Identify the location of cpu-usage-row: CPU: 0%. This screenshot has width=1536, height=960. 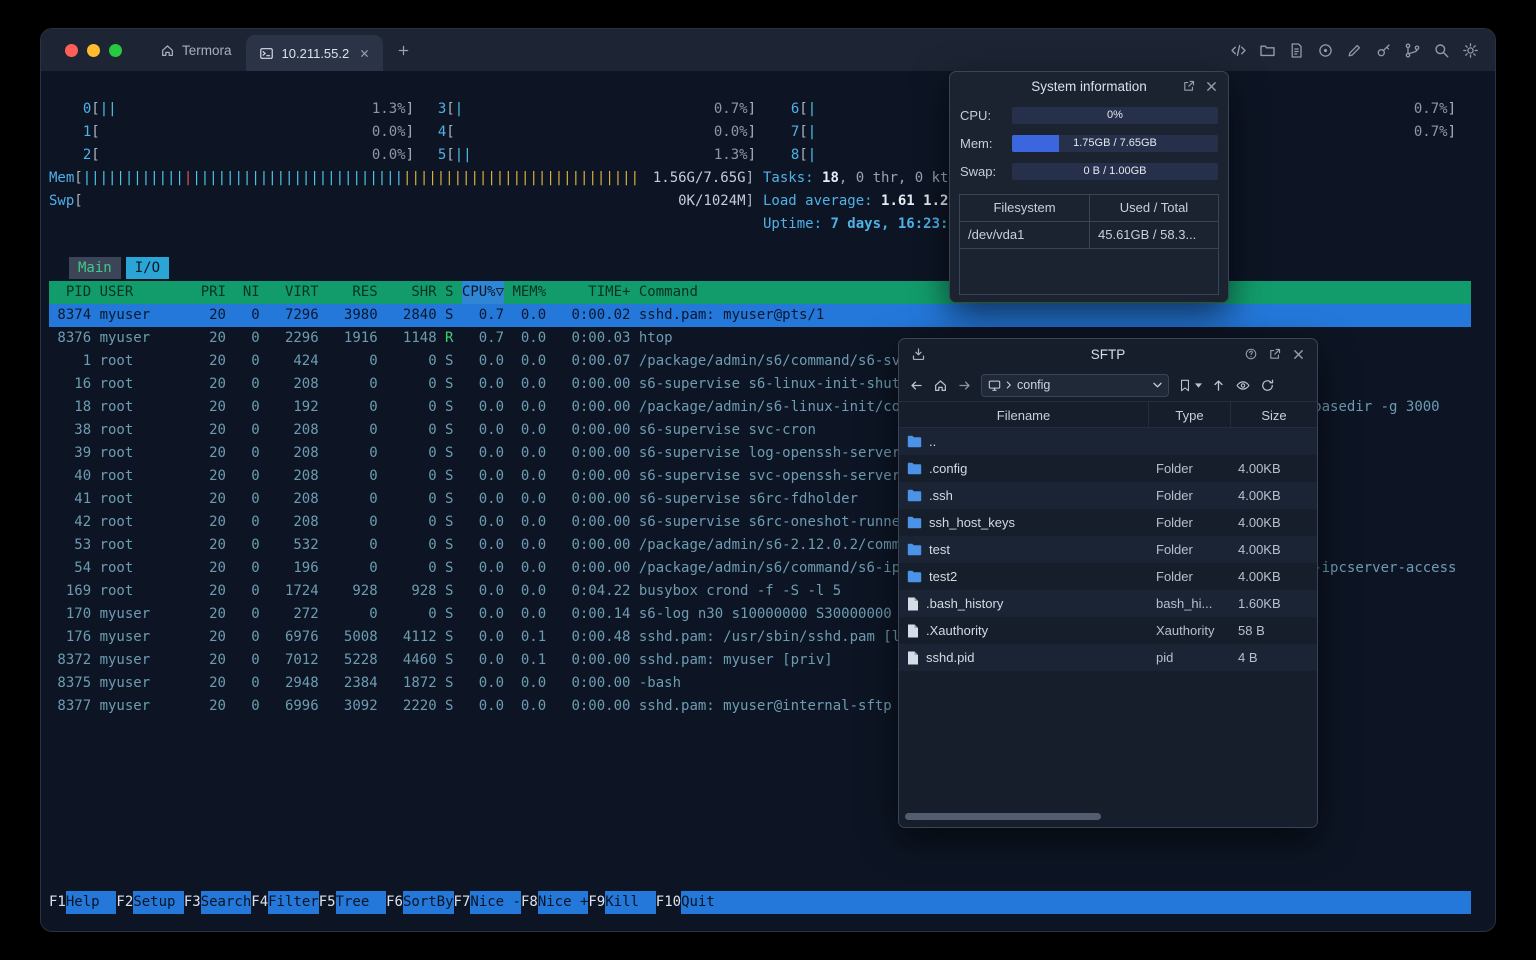
(1089, 115).